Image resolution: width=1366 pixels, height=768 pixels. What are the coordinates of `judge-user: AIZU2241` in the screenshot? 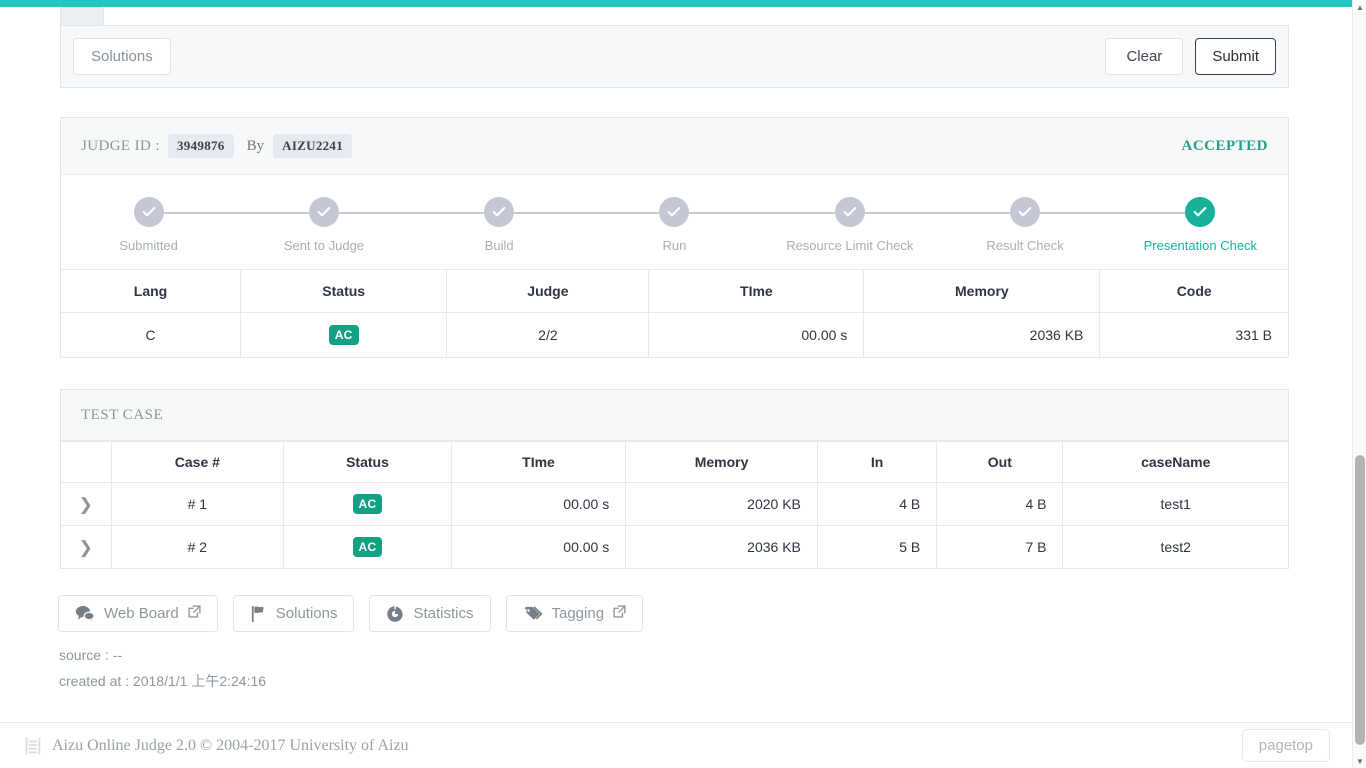 It's located at (313, 146).